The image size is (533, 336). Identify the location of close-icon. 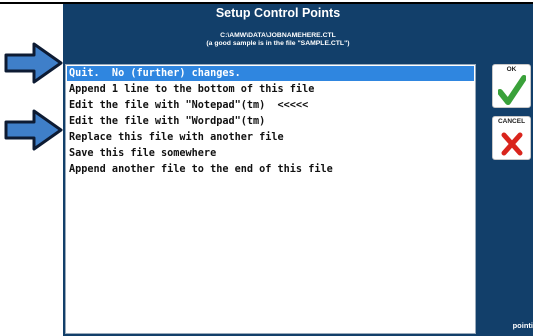
(512, 144).